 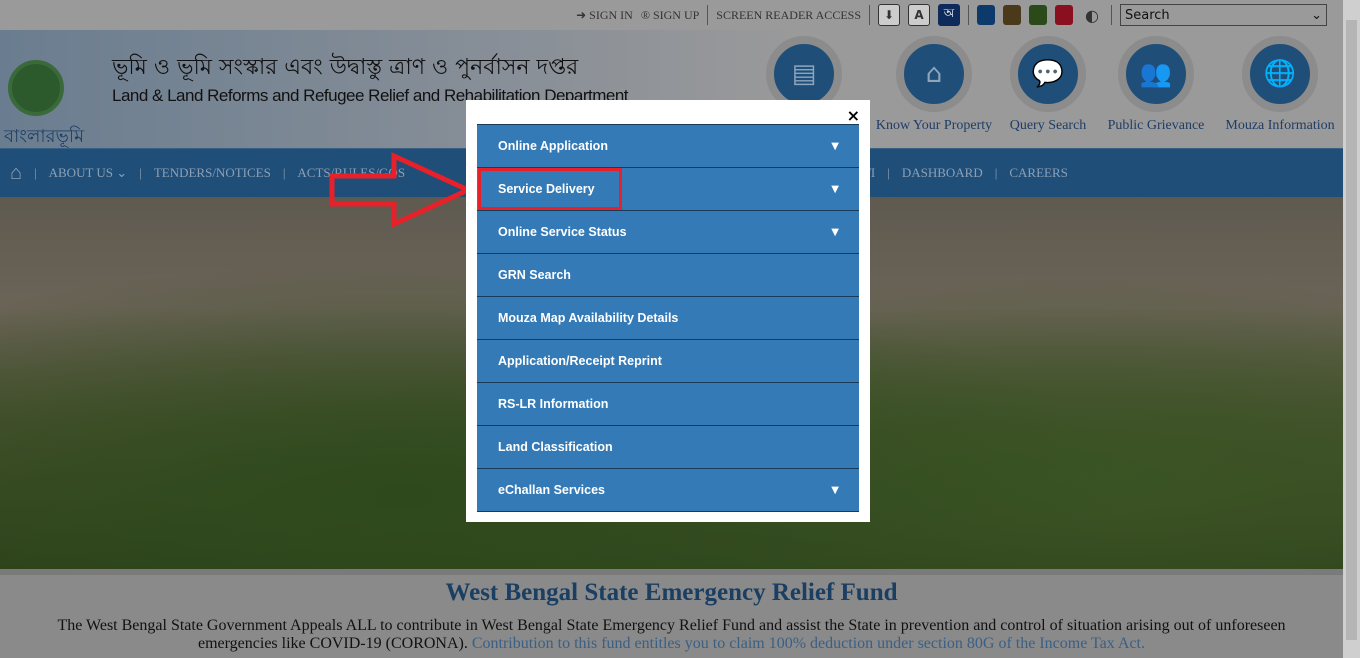 What do you see at coordinates (1012, 15) in the screenshot?
I see `theme-brown-swatch` at bounding box center [1012, 15].